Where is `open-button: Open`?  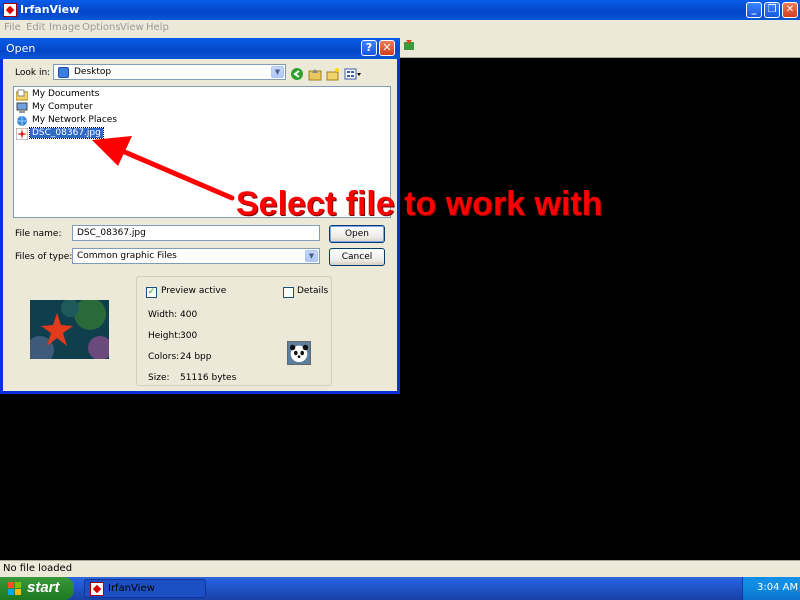
open-button: Open is located at coordinates (357, 234).